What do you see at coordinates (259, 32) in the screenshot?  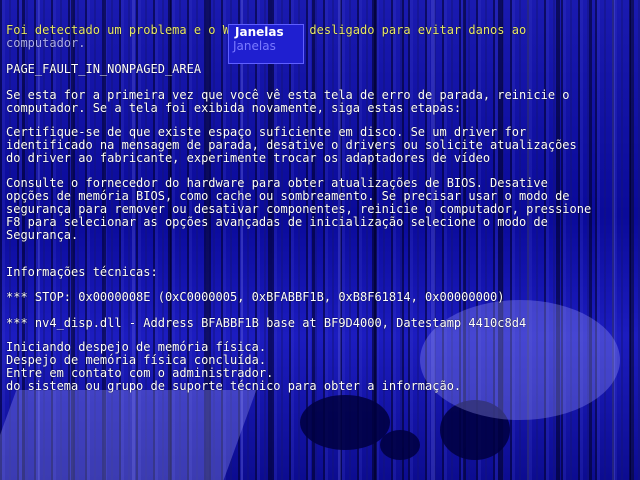 I see `popup-title: Janelas` at bounding box center [259, 32].